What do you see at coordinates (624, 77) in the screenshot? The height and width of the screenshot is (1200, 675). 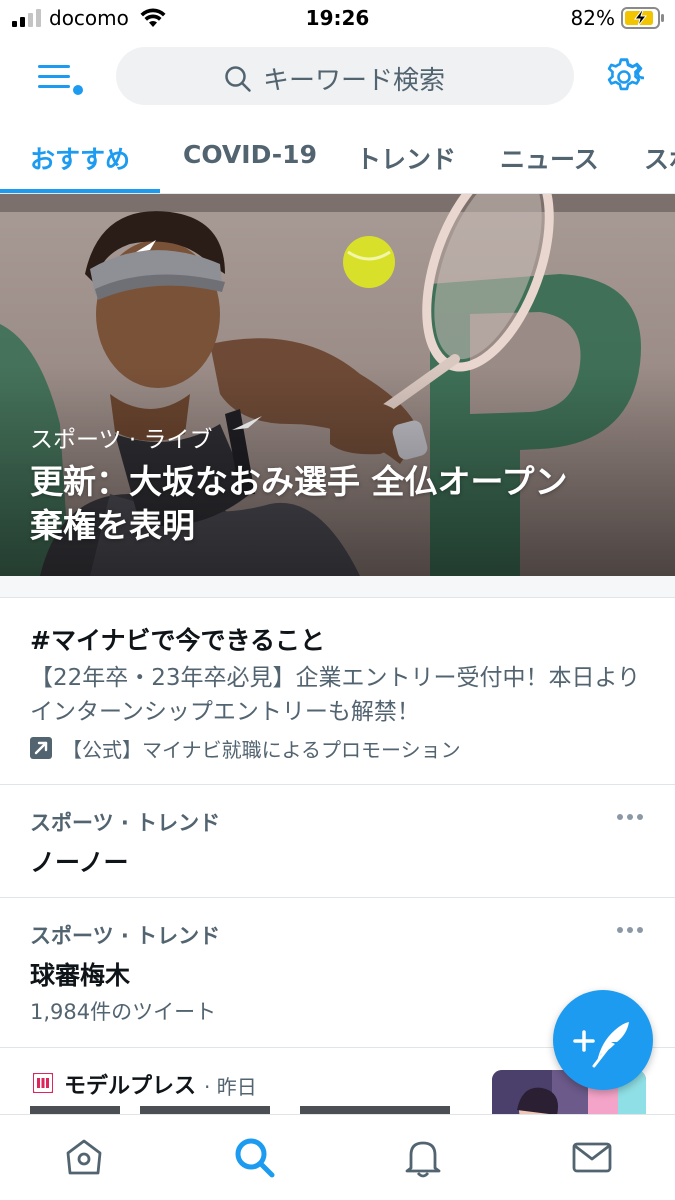 I see `gear-icon` at bounding box center [624, 77].